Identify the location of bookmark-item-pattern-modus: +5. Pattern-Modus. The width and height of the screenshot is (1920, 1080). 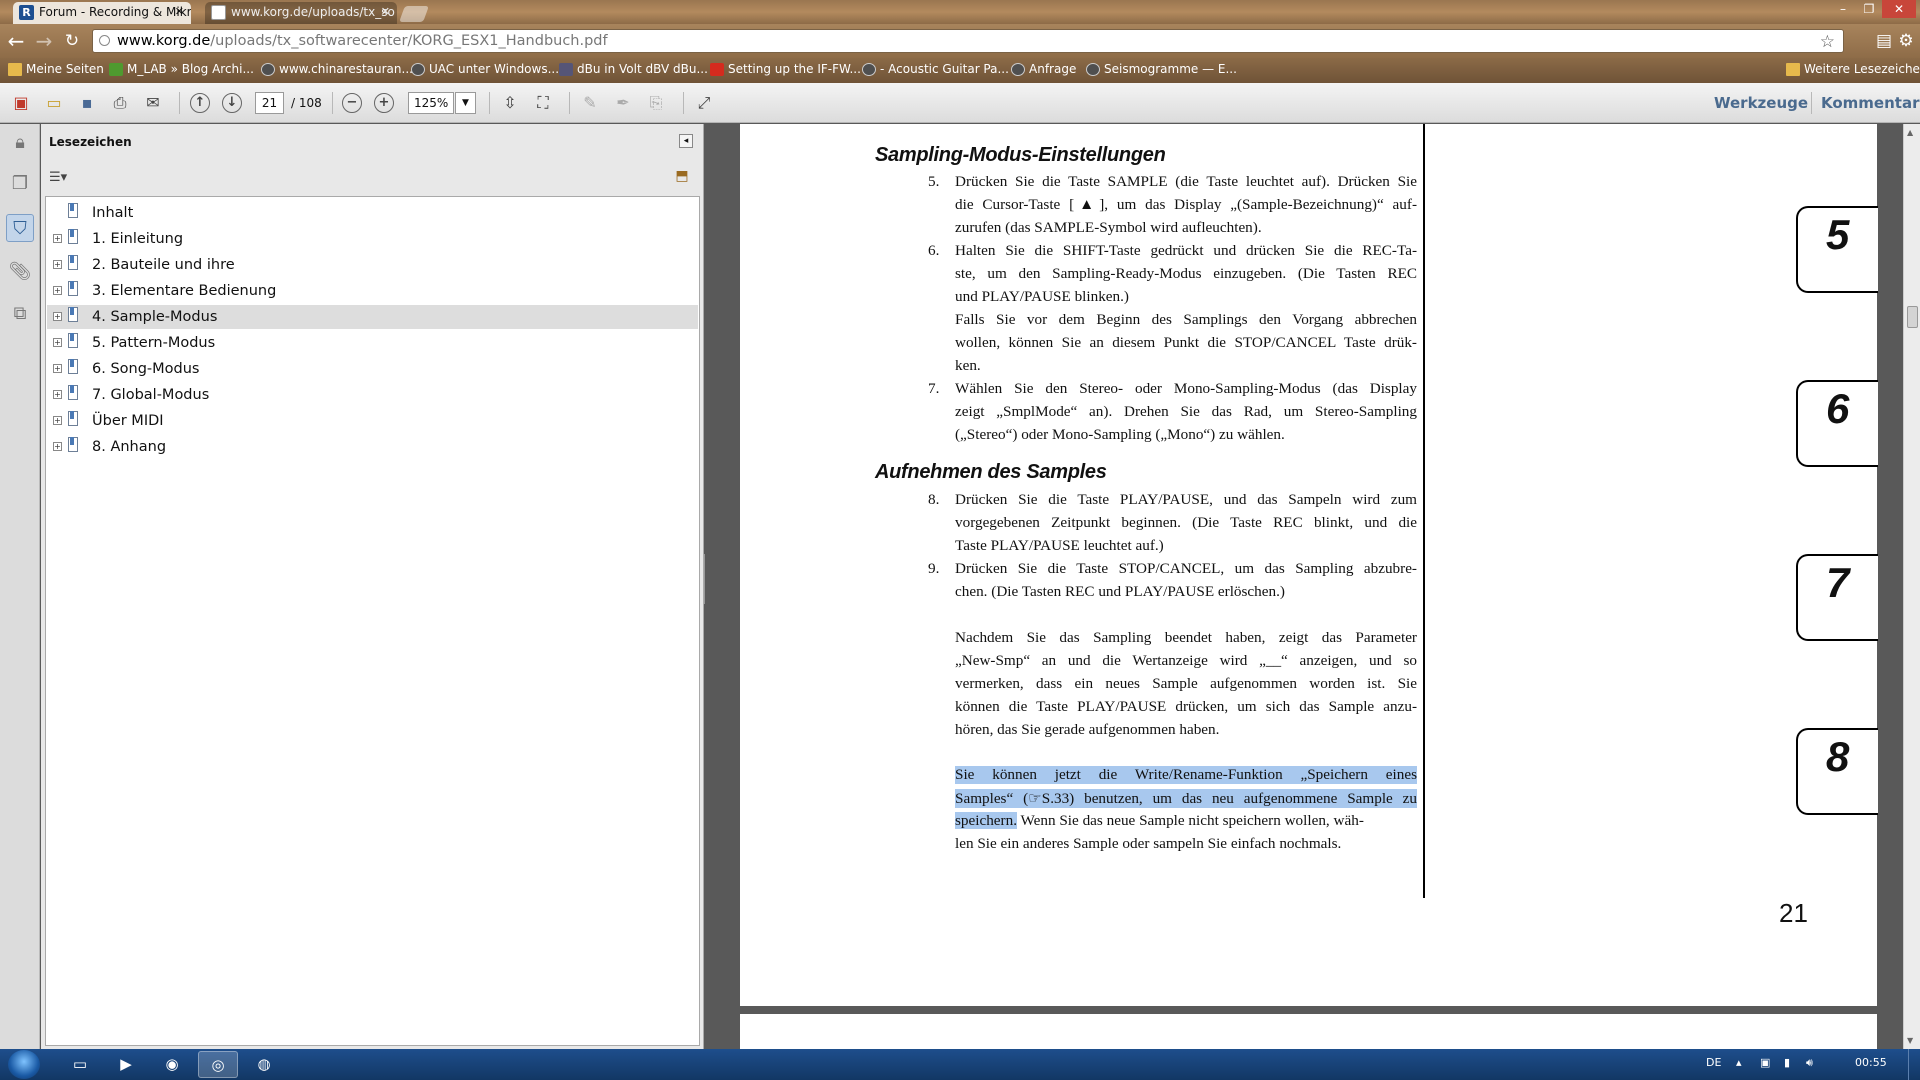
(372, 343).